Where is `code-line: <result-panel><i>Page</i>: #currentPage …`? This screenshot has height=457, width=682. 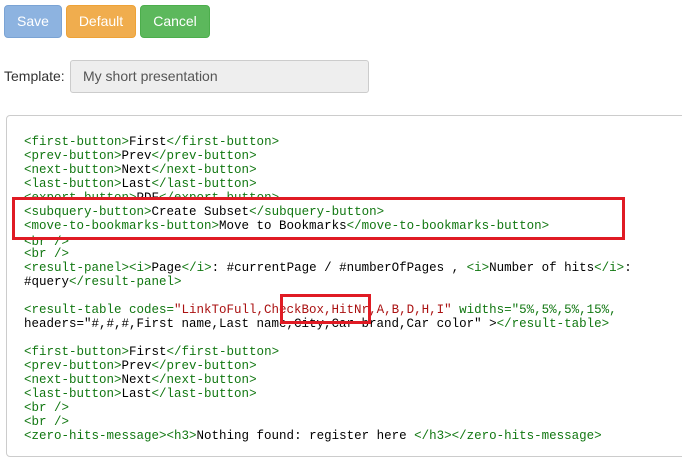
code-line: <result-panel><i>Page</i>: #currentPage … is located at coordinates (328, 268).